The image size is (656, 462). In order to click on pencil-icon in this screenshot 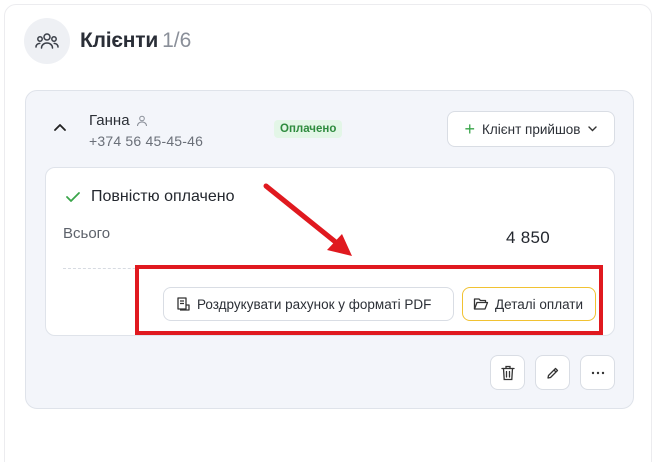, I will do `click(552, 373)`.